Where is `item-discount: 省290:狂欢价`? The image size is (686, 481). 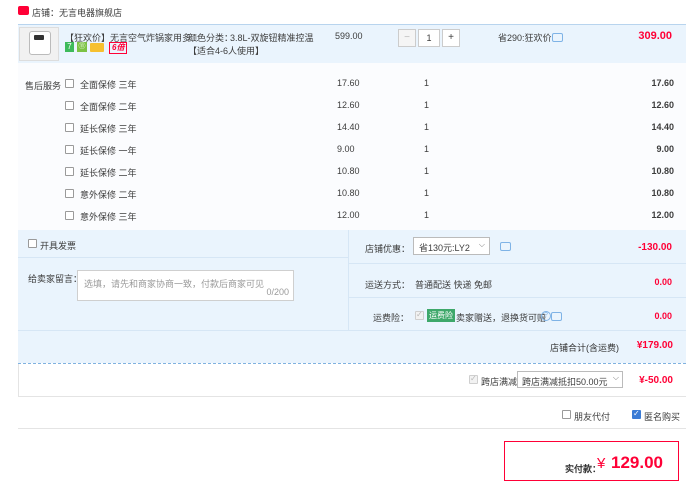
item-discount: 省290:狂欢价 is located at coordinates (525, 38).